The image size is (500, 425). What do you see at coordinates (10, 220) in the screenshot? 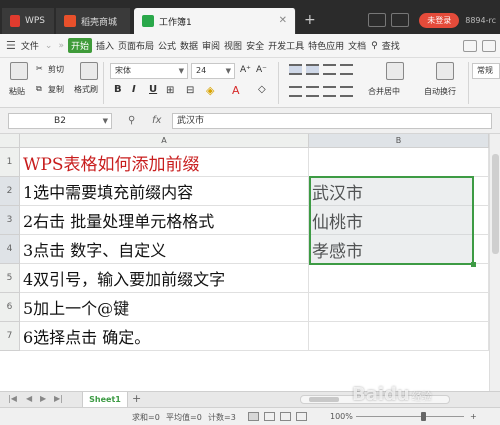
I see `row-header: 3` at bounding box center [10, 220].